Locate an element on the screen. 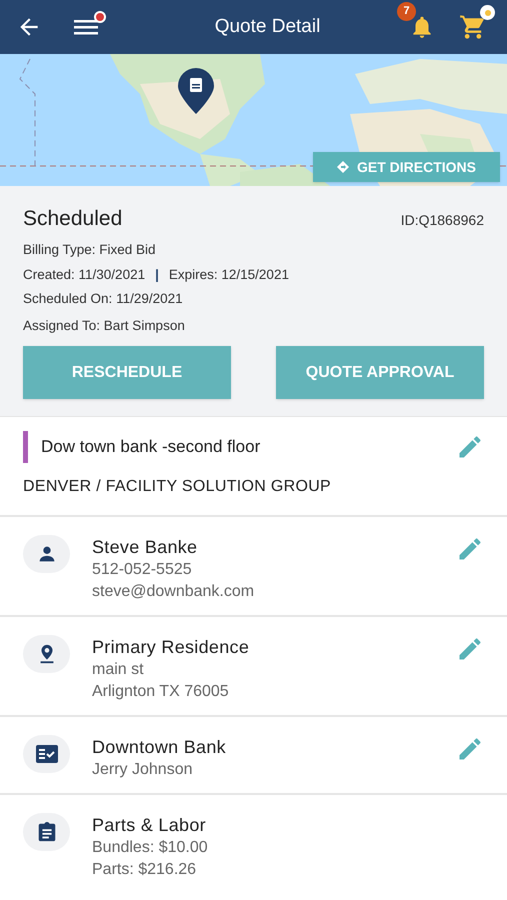 This screenshot has width=507, height=900. page-title: Quote Detail is located at coordinates (268, 26).